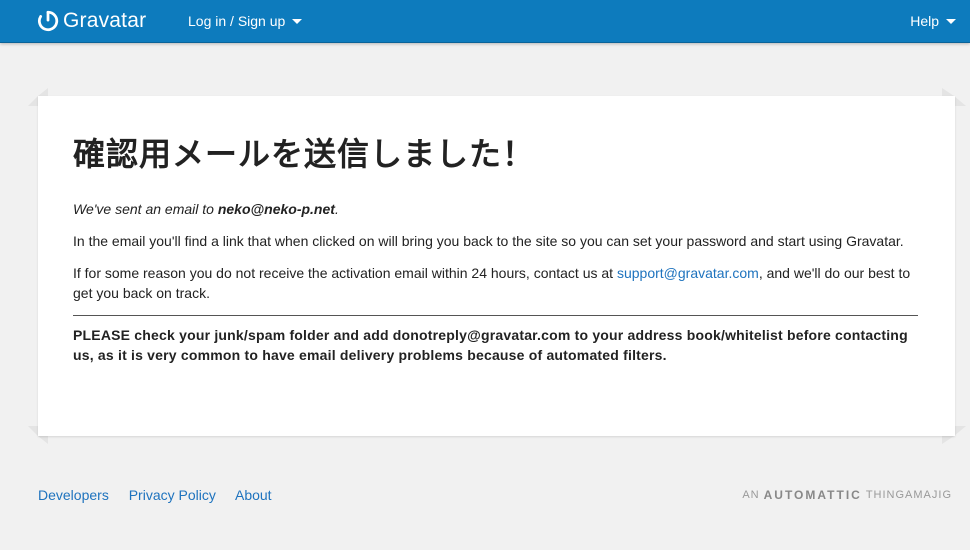 Image resolution: width=970 pixels, height=550 pixels. I want to click on email-sent-prefix: We've sent an email to, so click(145, 209).